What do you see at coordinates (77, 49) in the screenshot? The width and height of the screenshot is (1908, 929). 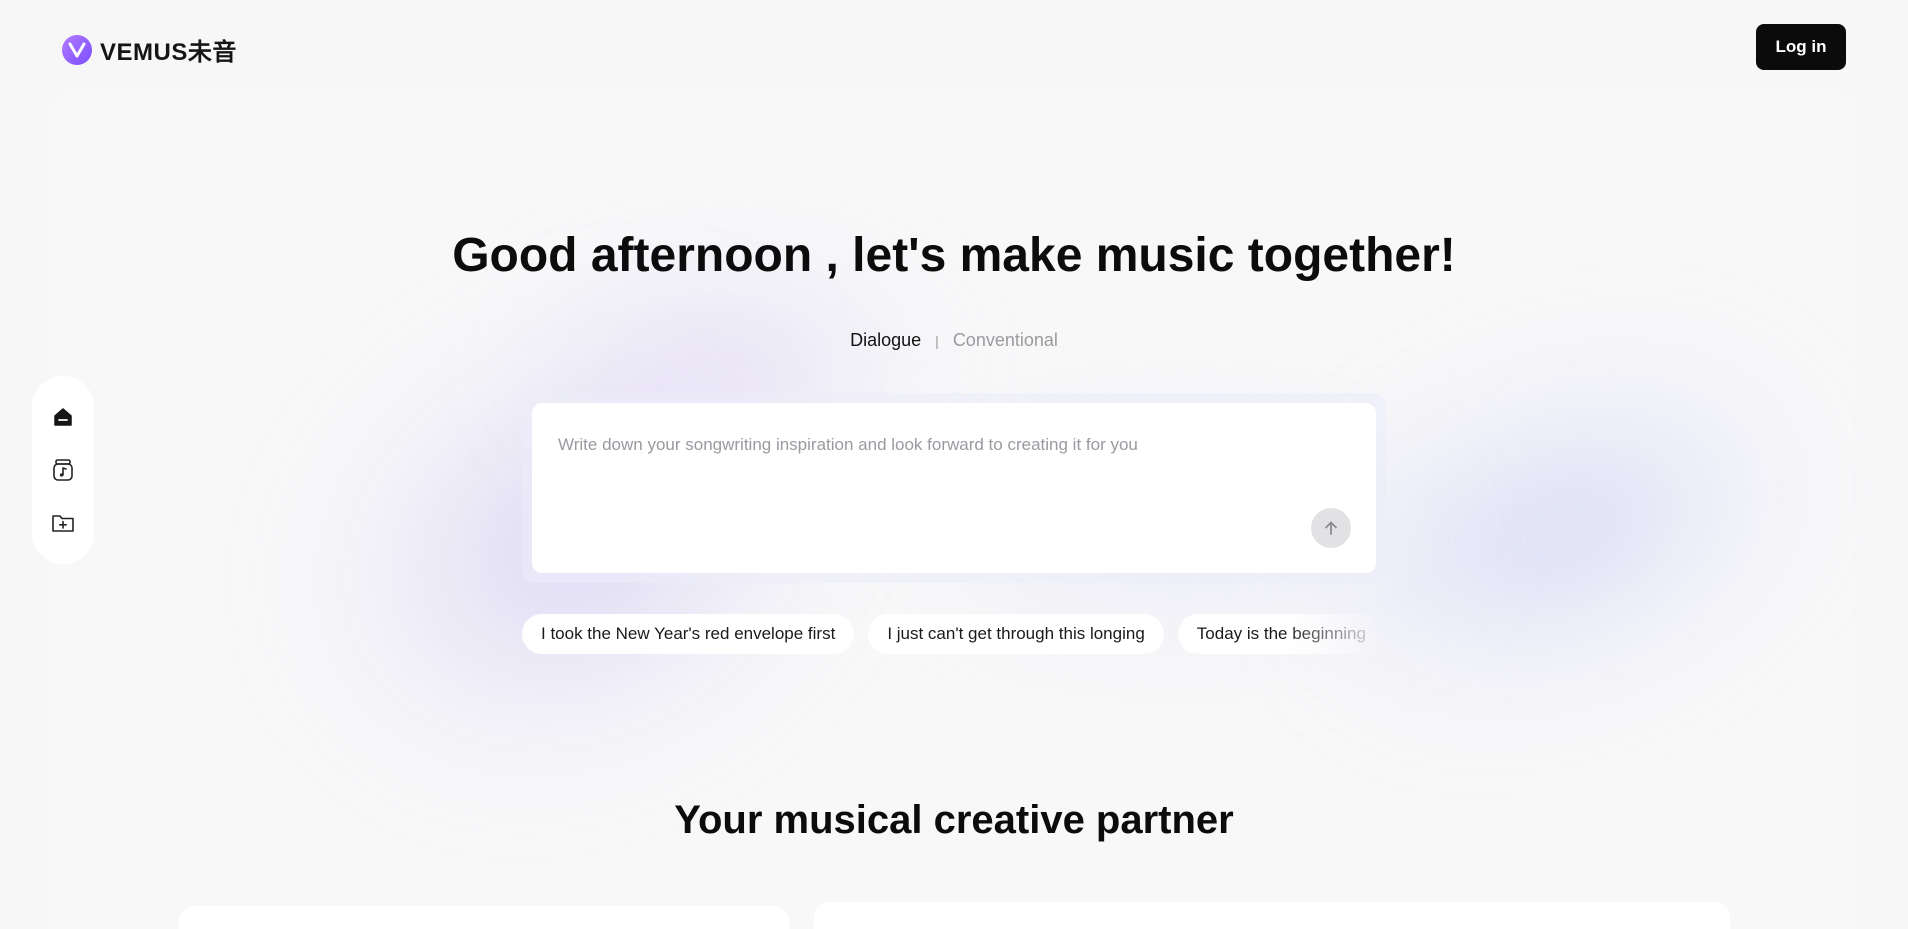 I see `logo-icon` at bounding box center [77, 49].